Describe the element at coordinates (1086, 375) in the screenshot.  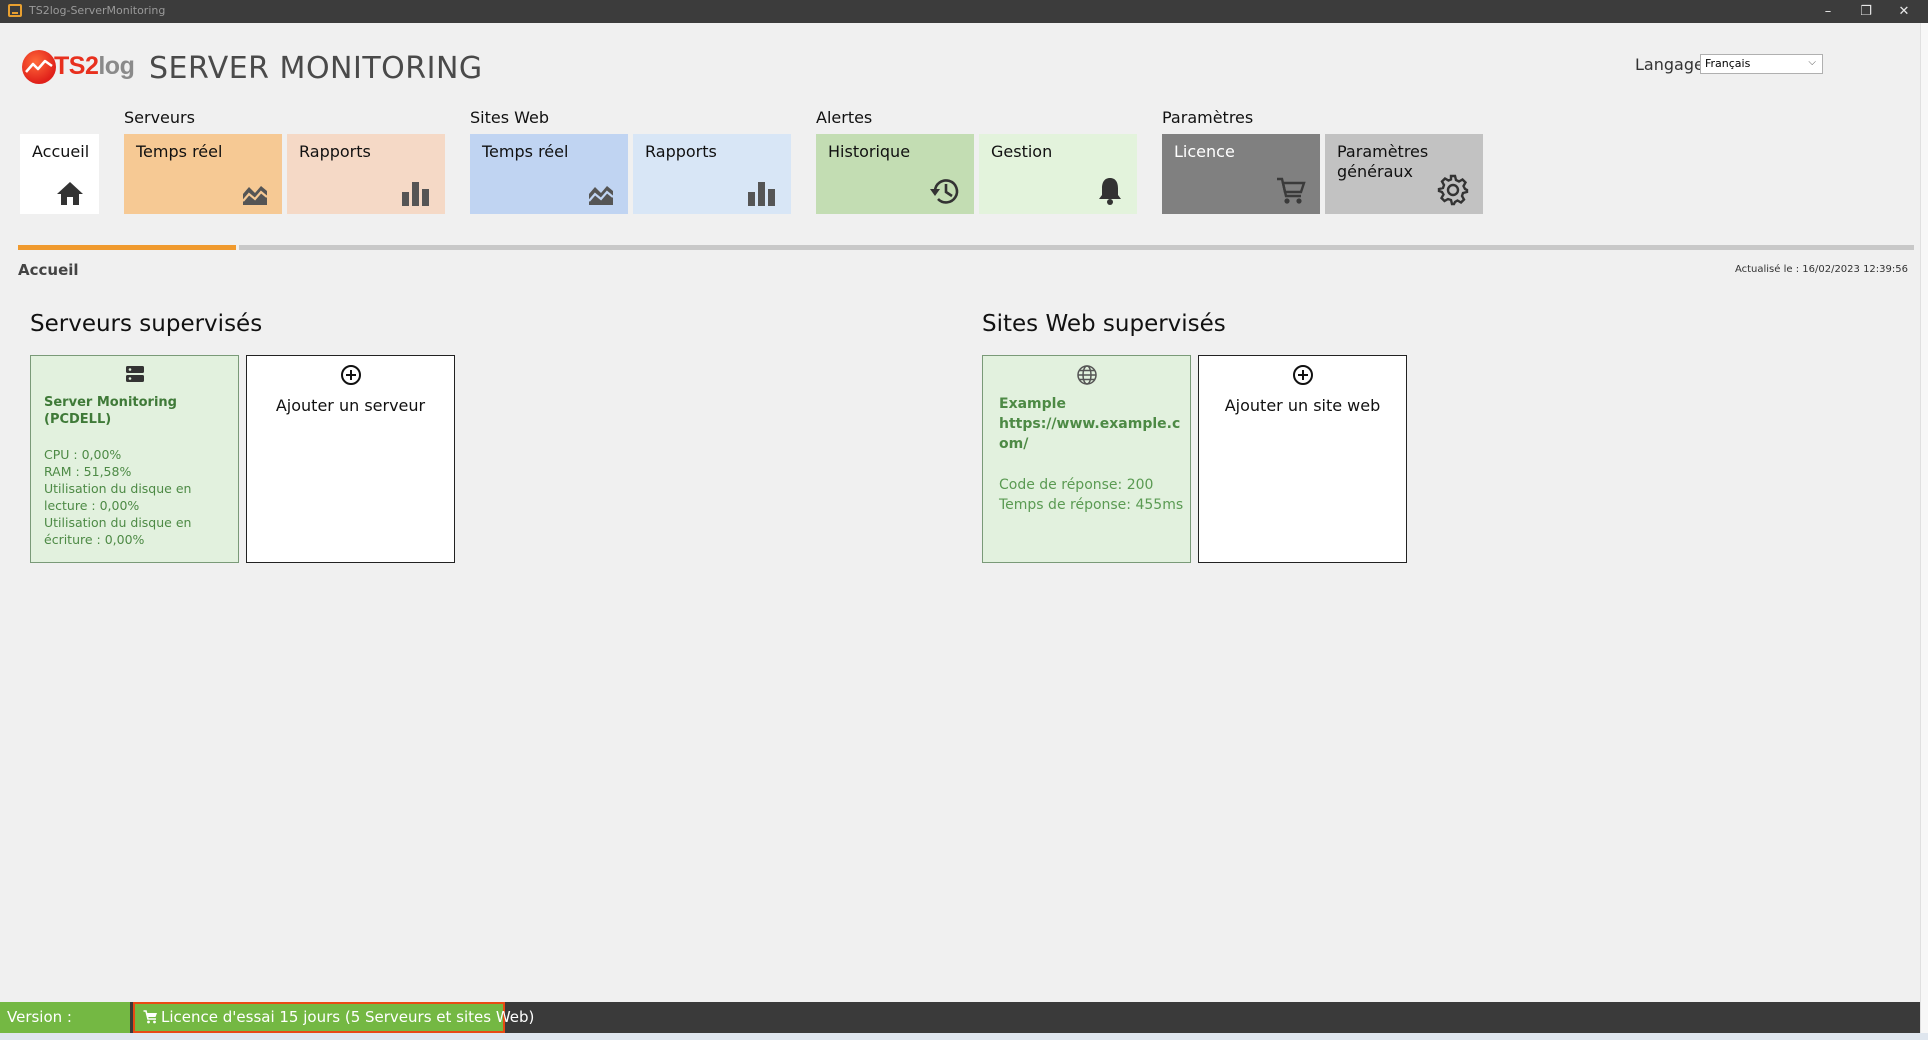
I see `globe-icon` at that location.